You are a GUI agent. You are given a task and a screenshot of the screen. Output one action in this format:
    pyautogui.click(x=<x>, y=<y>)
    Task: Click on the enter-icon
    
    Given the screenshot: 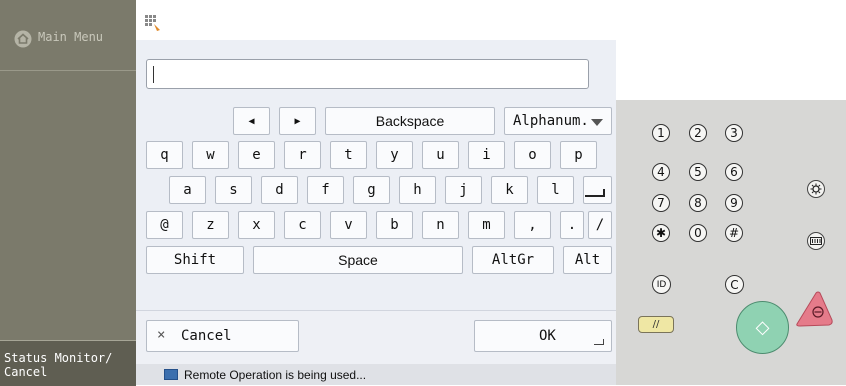 What is the action you would take?
    pyautogui.click(x=595, y=193)
    